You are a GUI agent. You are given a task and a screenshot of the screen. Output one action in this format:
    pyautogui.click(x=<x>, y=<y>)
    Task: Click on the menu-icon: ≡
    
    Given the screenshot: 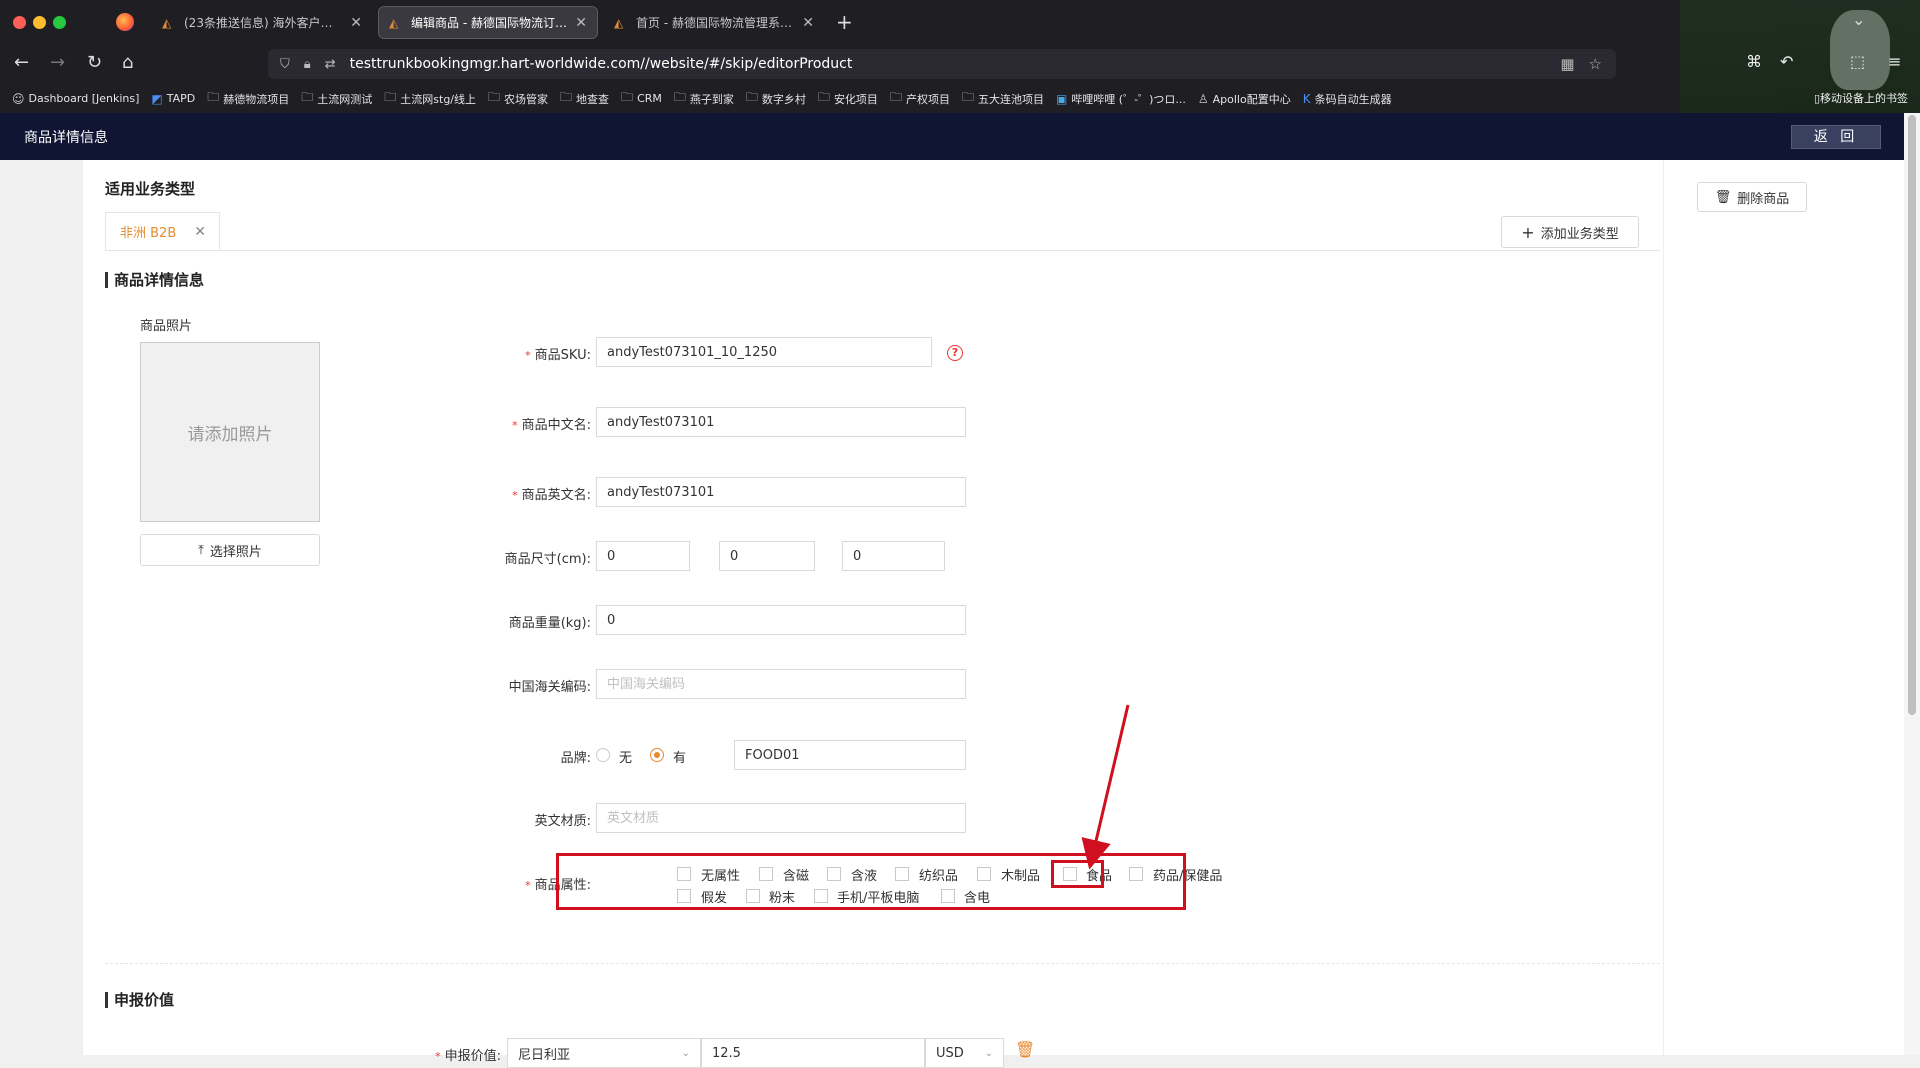 What is the action you would take?
    pyautogui.click(x=1894, y=61)
    